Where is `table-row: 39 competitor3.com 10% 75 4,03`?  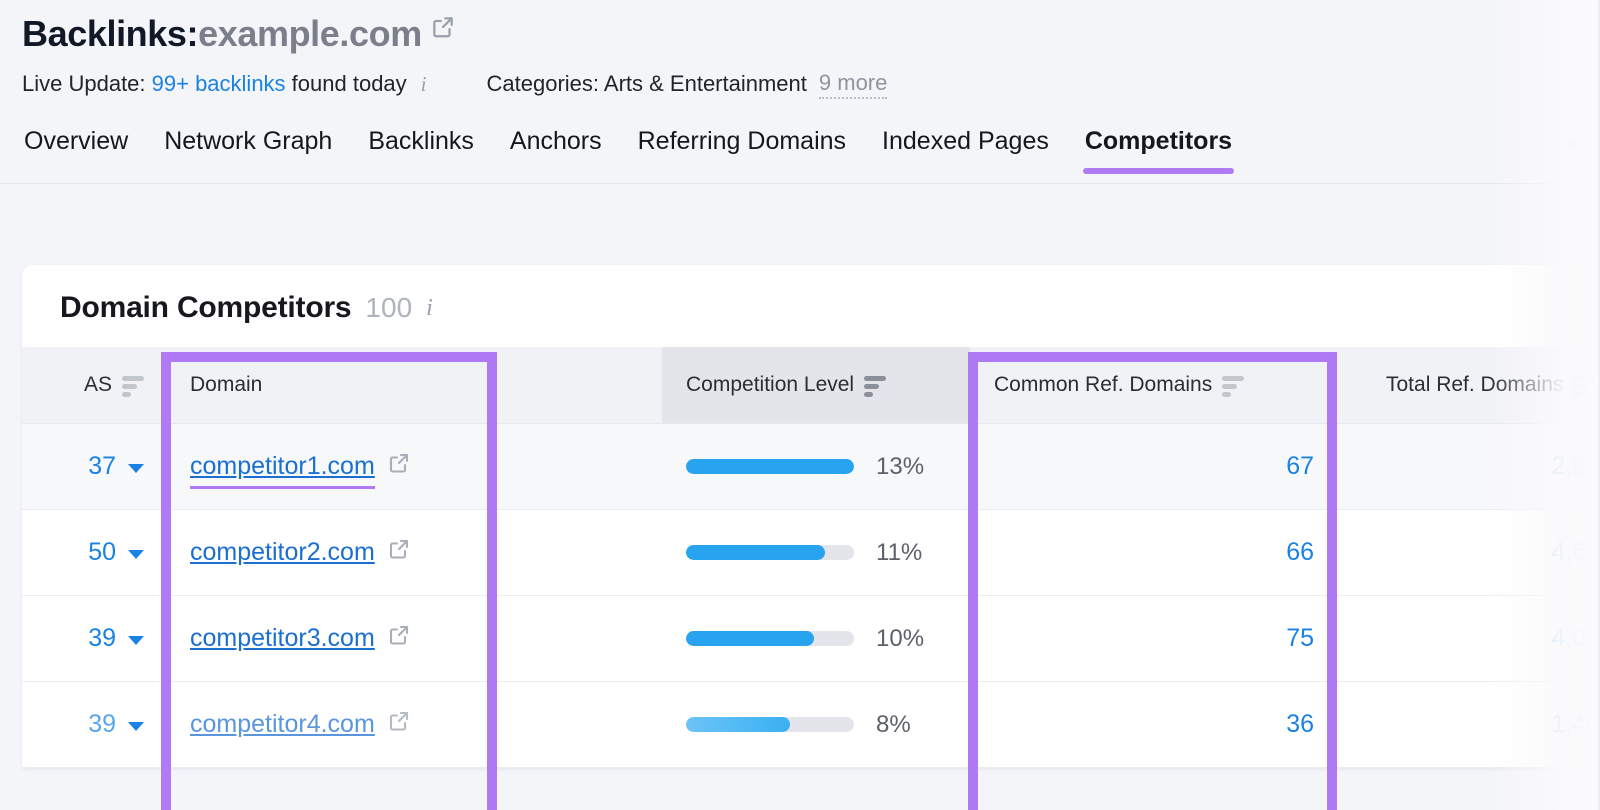
table-row: 39 competitor3.com 10% 75 4,03 is located at coordinates (811, 639).